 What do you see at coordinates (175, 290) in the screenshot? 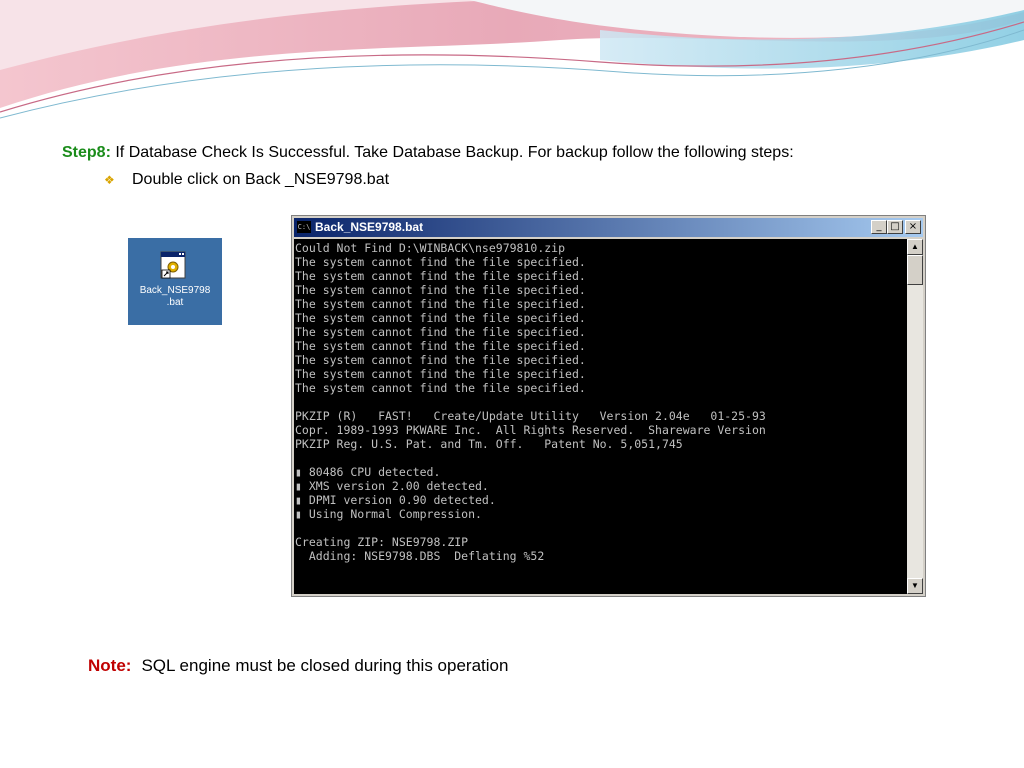
I see `batch-file-label-line1: Back_NSE9798` at bounding box center [175, 290].